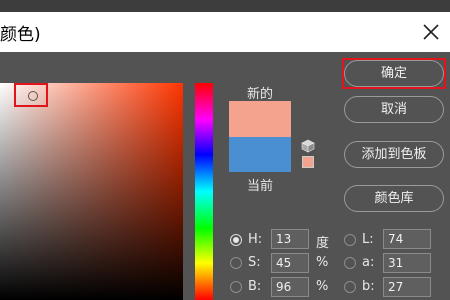 Image resolution: width=450 pixels, height=300 pixels. I want to click on h-input: 13, so click(290, 239).